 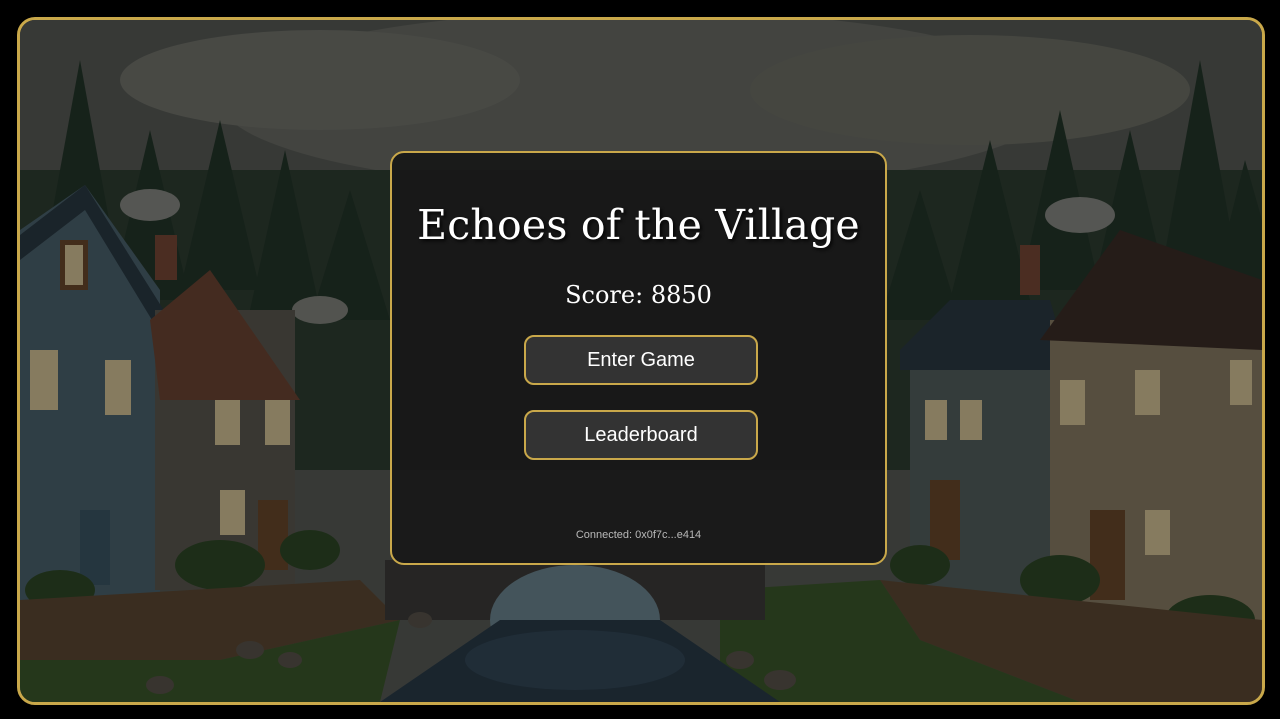 I want to click on enter-game-button: Enter Game, so click(x=641, y=360).